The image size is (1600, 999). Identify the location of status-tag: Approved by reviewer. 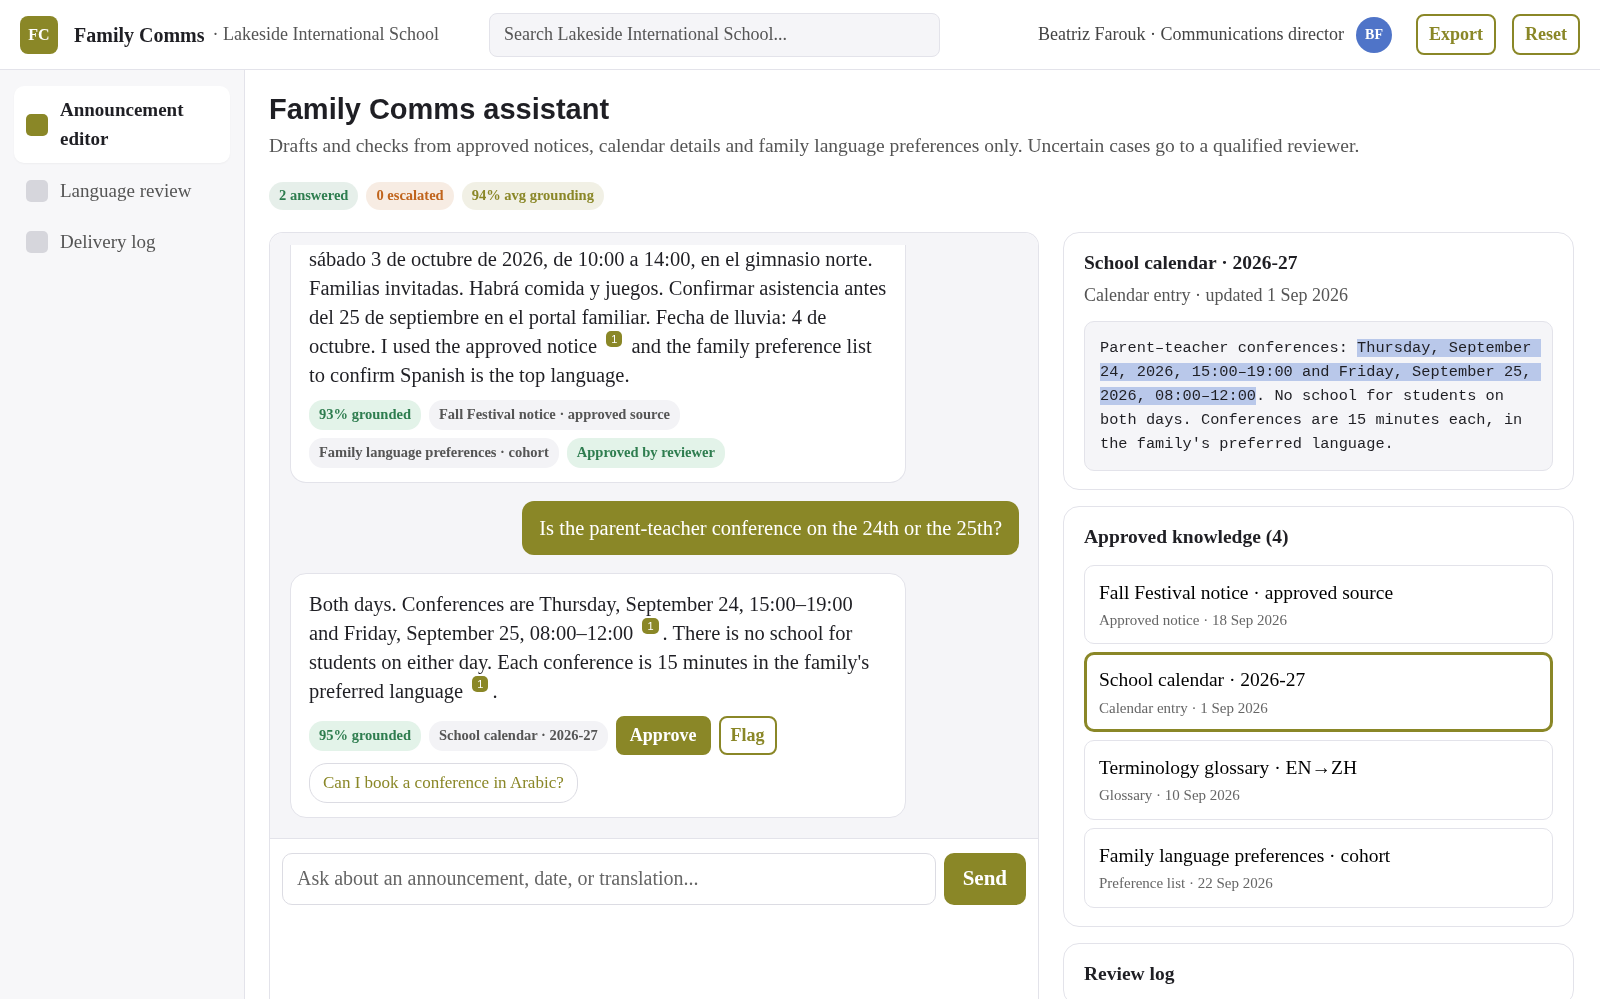
(645, 452).